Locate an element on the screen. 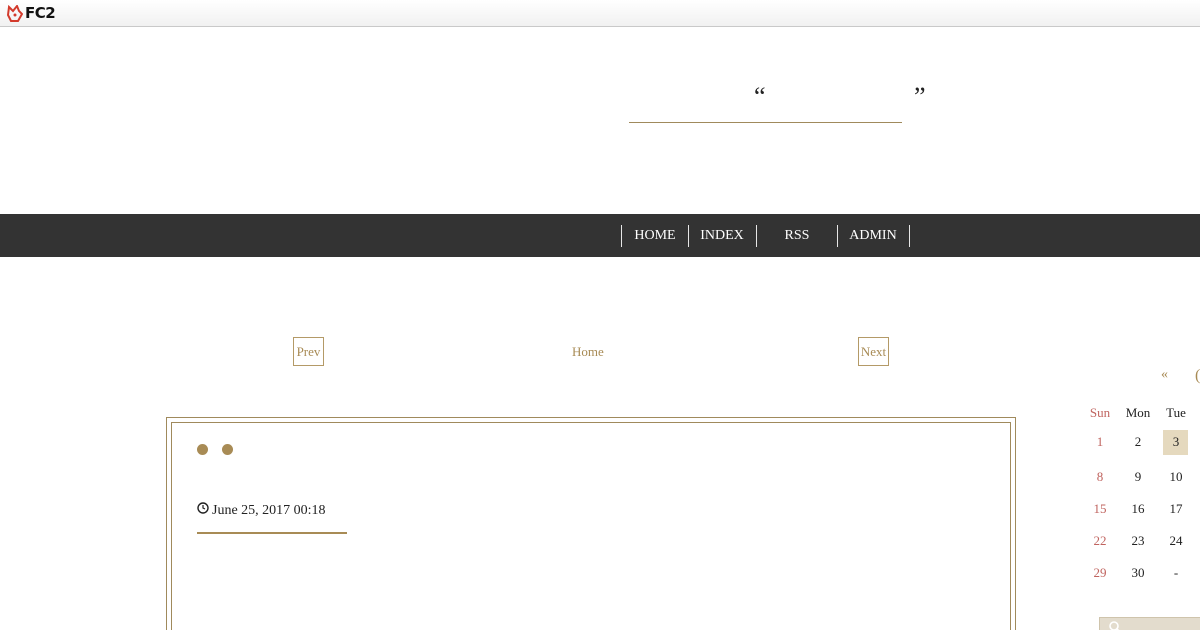 This screenshot has height=630, width=1200. home-link: Home is located at coordinates (588, 352).